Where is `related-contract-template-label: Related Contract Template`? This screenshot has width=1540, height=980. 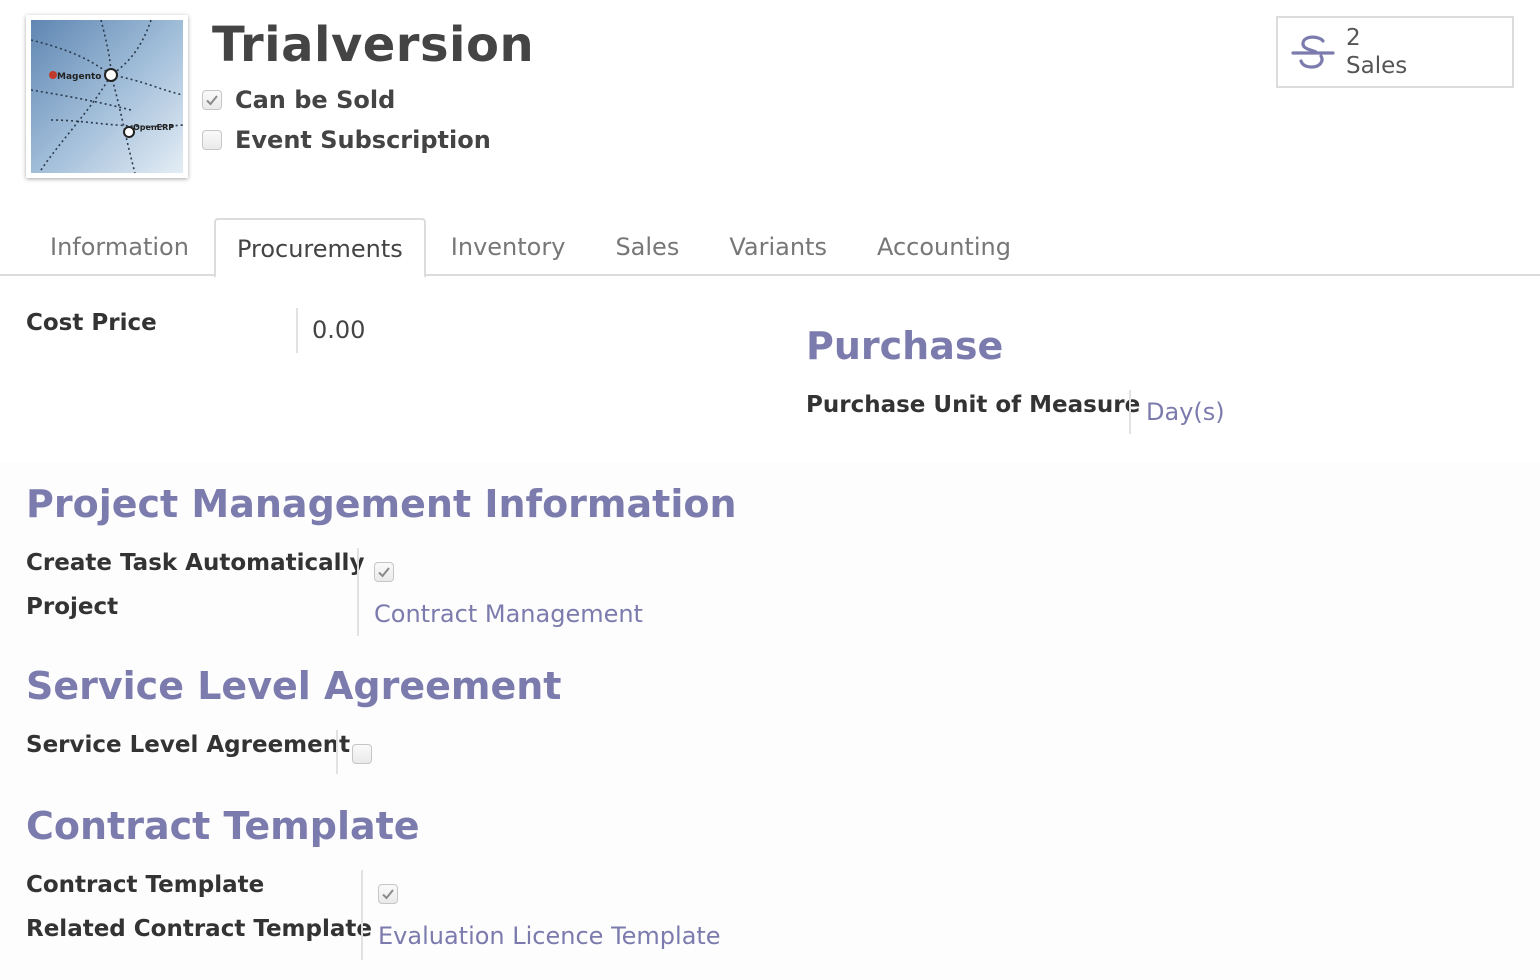 related-contract-template-label: Related Contract Template is located at coordinates (199, 929).